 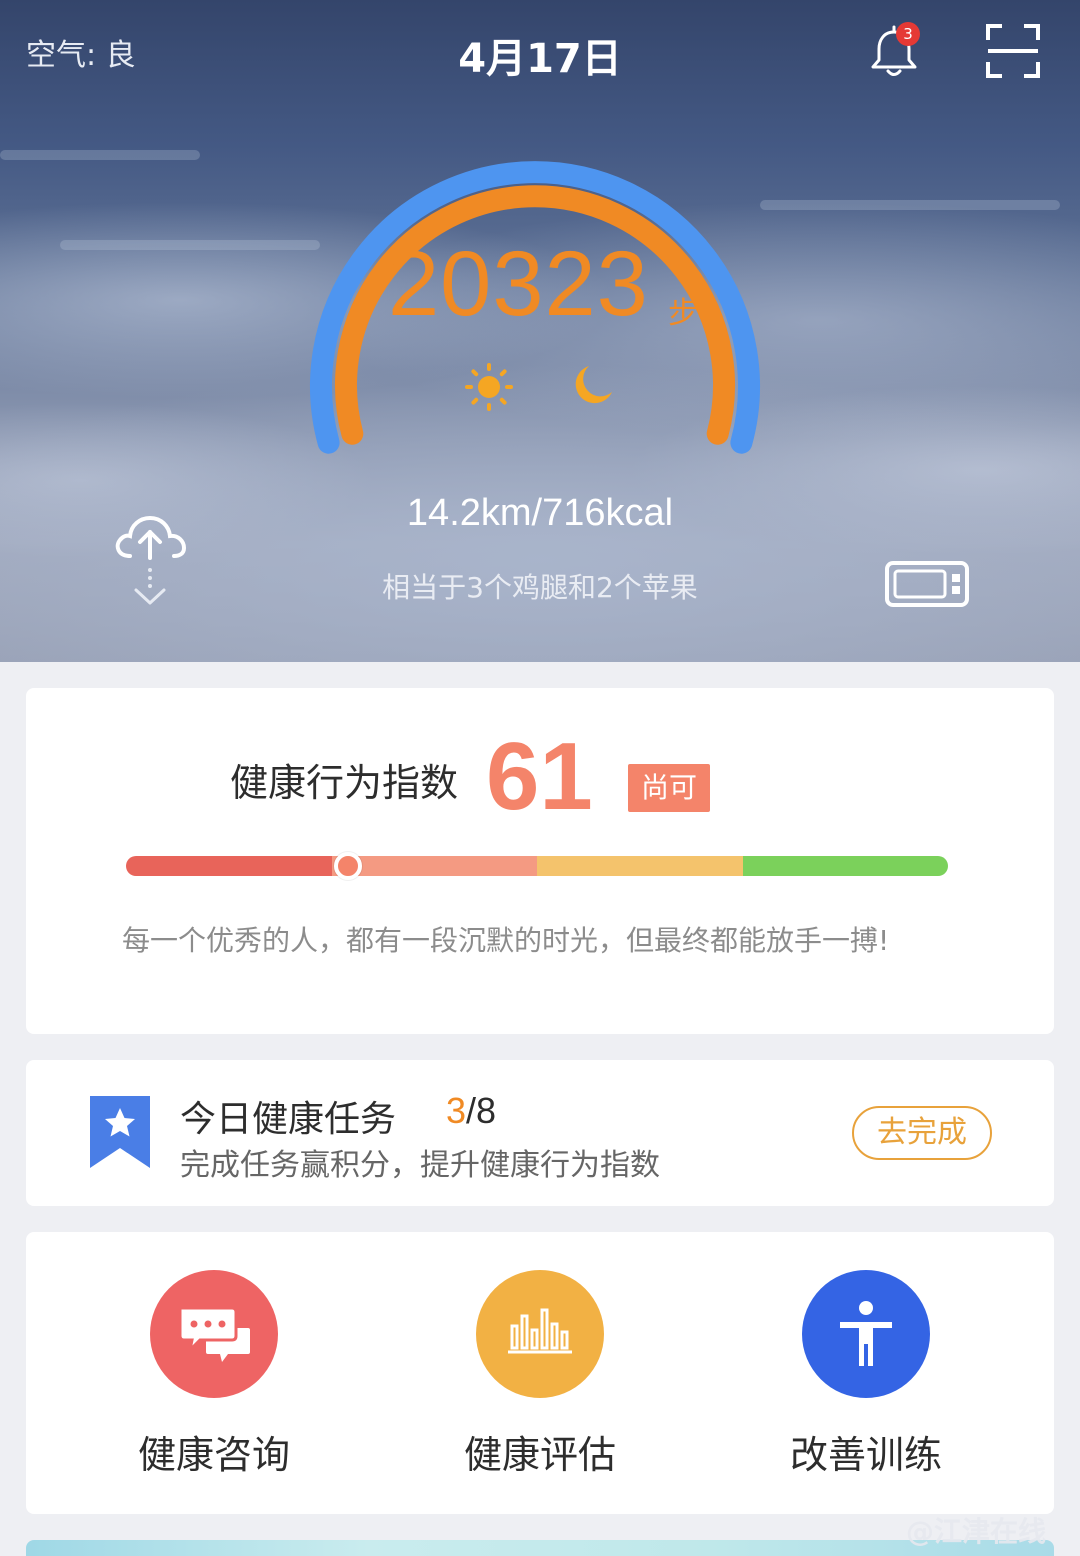 I want to click on complete-task-button: 去完成, so click(x=922, y=1133).